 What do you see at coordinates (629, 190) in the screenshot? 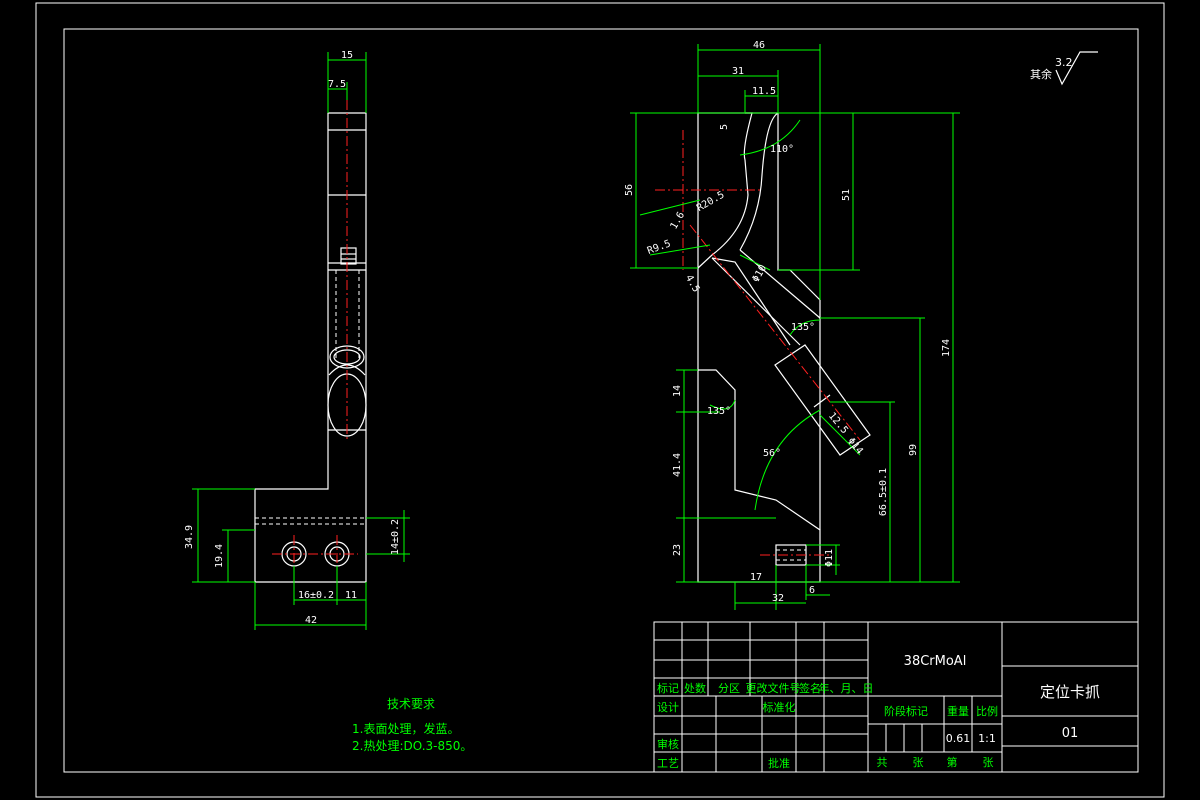
I see `dim-text: 56` at bounding box center [629, 190].